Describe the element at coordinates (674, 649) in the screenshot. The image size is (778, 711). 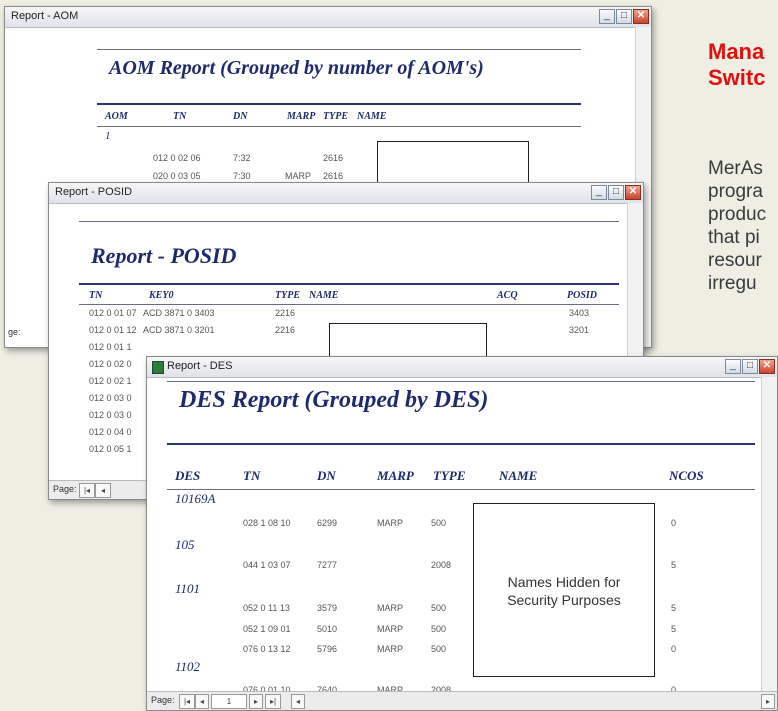
I see `des-row-5-ncos: 0` at that location.